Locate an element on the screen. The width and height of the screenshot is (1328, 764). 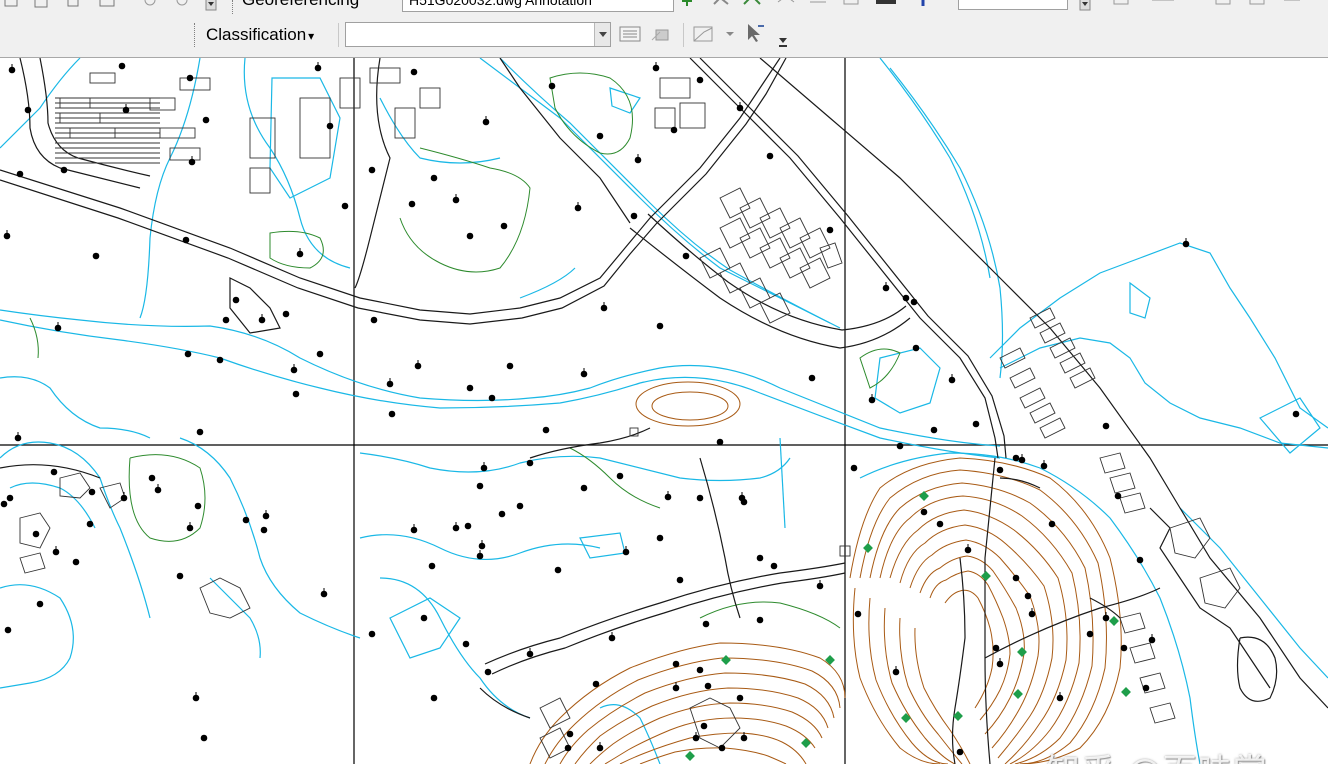
select-arrow-icon is located at coordinates (756, 33).